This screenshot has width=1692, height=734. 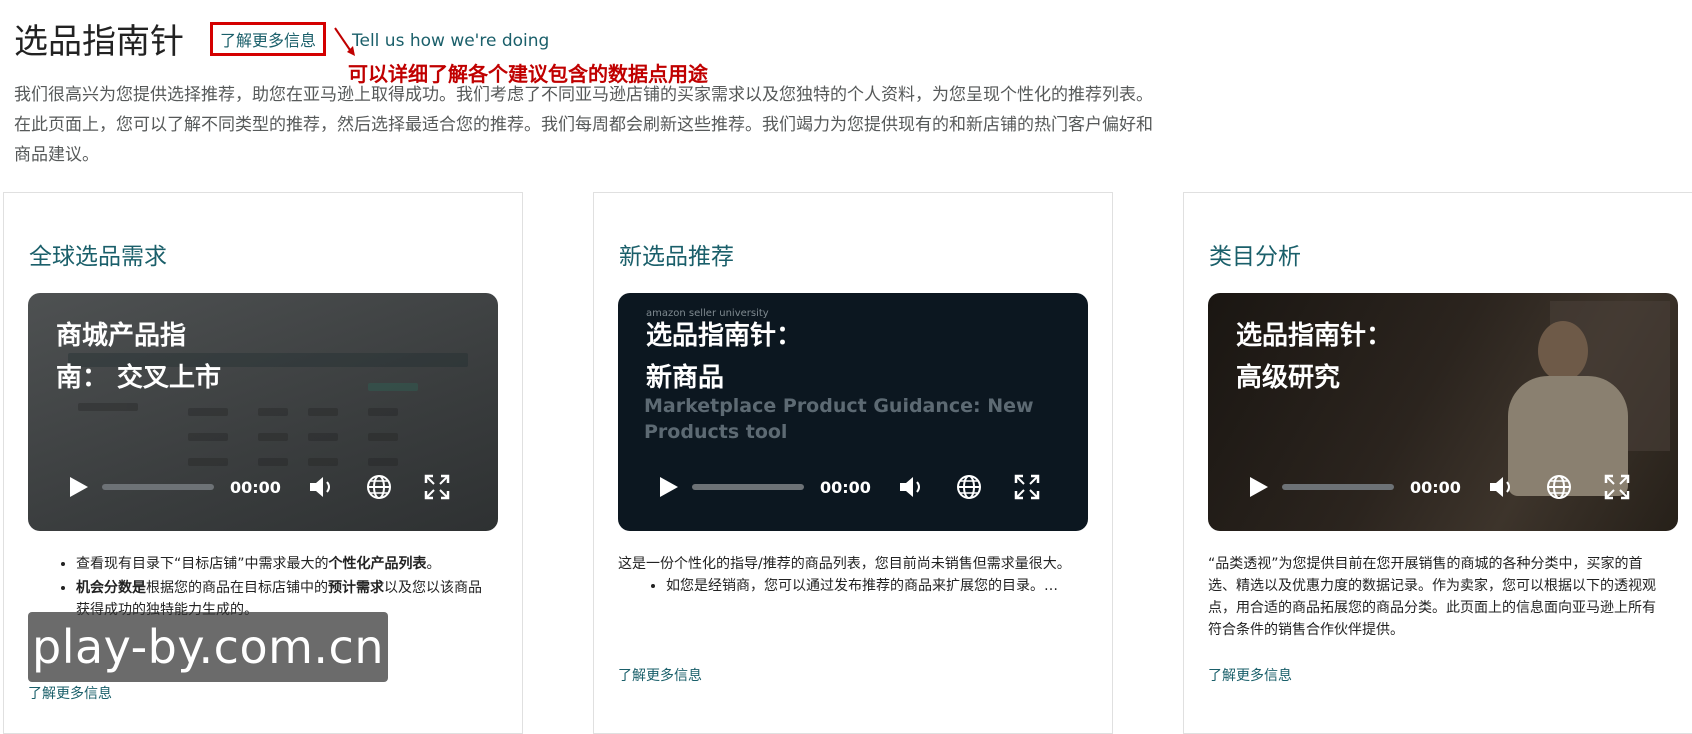 I want to click on watermark-text: play-by.com.cn, so click(x=208, y=647).